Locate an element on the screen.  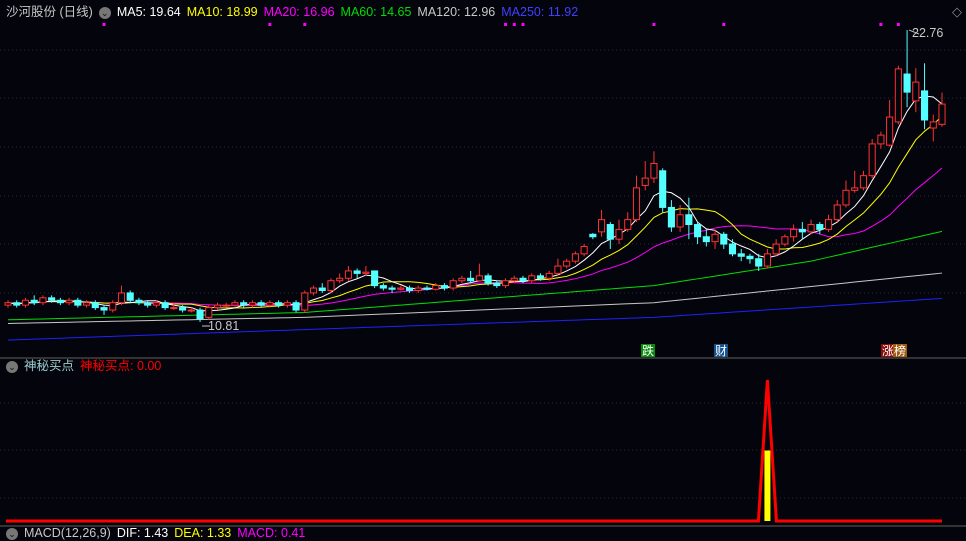
ma120-label: MA120: 12.96 is located at coordinates (456, 12).